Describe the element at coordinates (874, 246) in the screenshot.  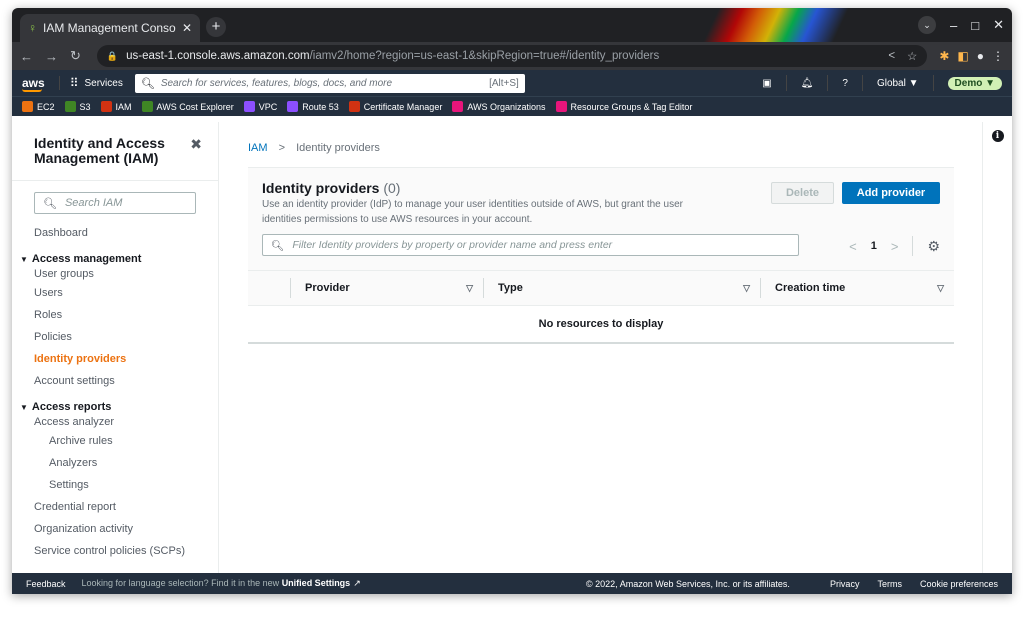
I see `page-number: 1` at that location.